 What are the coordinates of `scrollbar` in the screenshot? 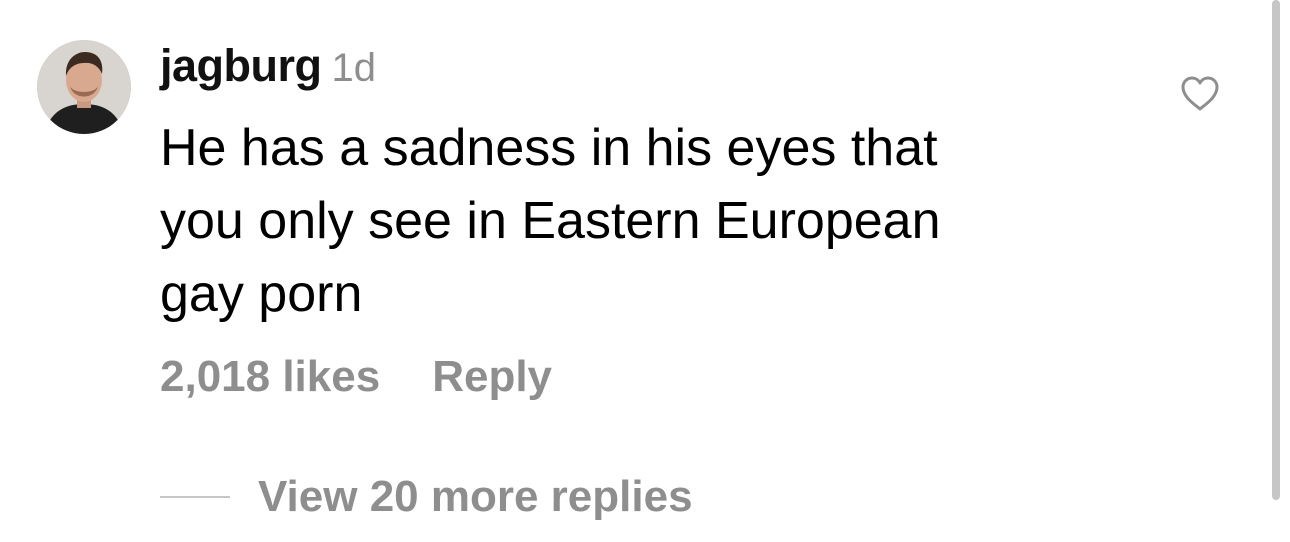 It's located at (1276, 250).